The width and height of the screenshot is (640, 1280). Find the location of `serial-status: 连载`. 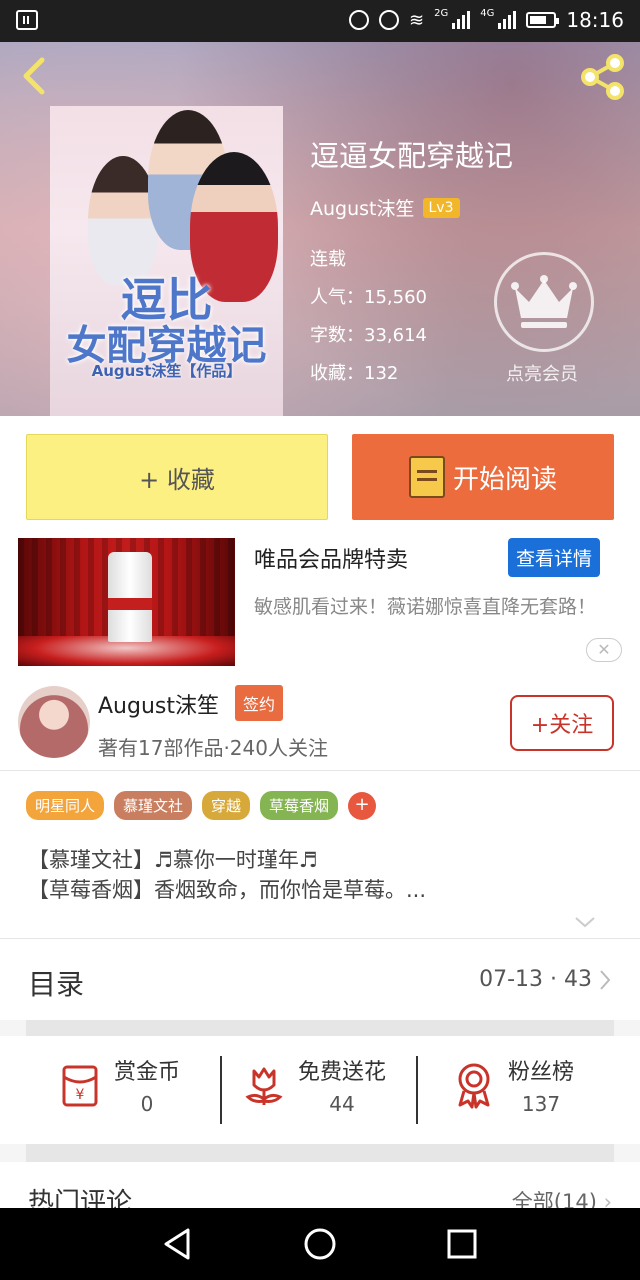

serial-status: 连载 is located at coordinates (328, 259).